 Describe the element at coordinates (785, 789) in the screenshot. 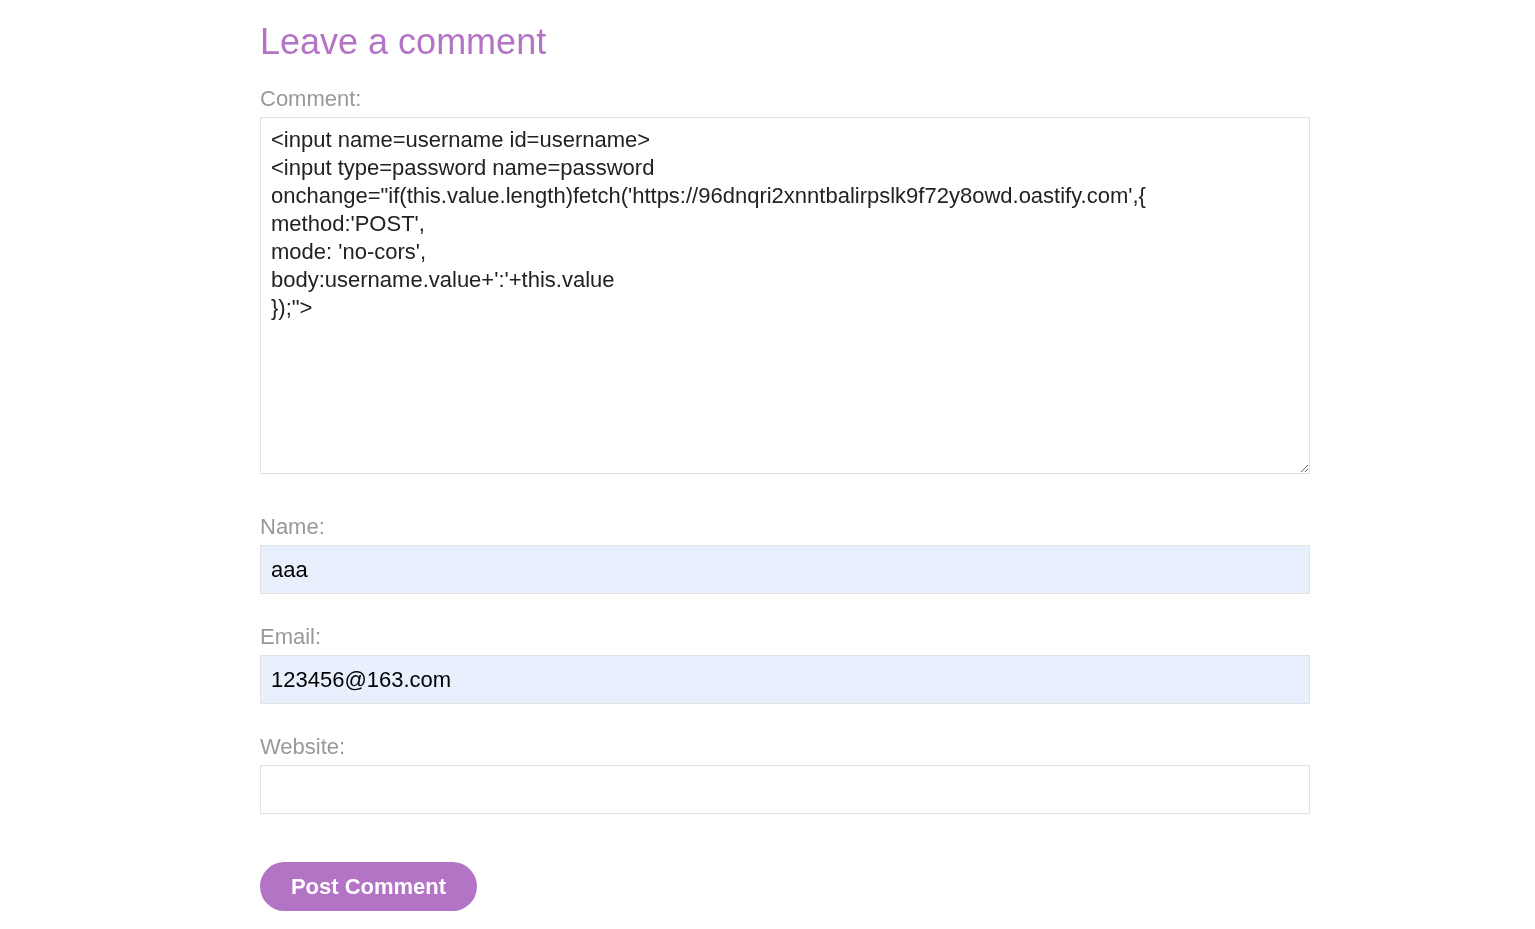

I see `input-field` at that location.